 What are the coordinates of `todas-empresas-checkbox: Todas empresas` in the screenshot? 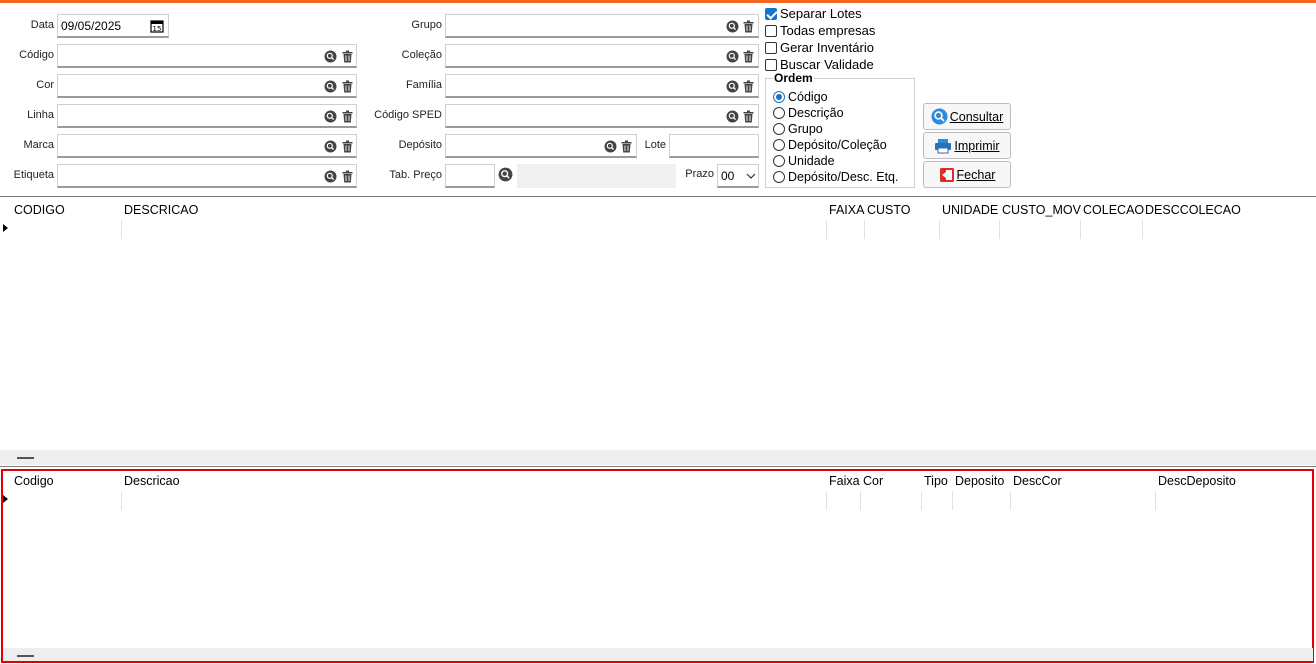 It's located at (820, 30).